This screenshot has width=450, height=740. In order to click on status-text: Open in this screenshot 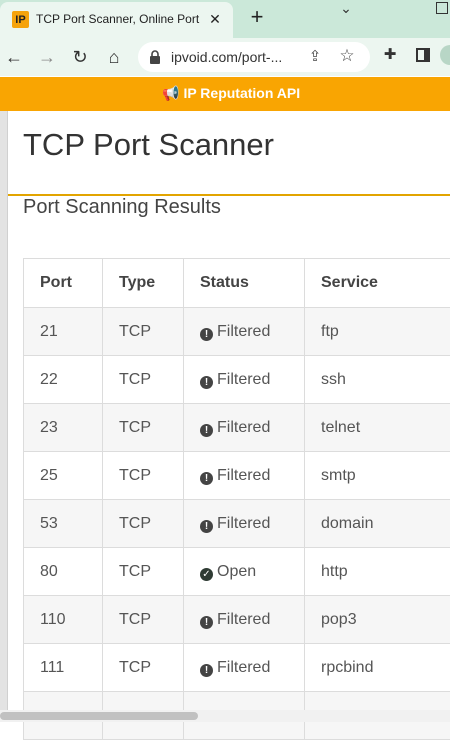, I will do `click(236, 571)`.